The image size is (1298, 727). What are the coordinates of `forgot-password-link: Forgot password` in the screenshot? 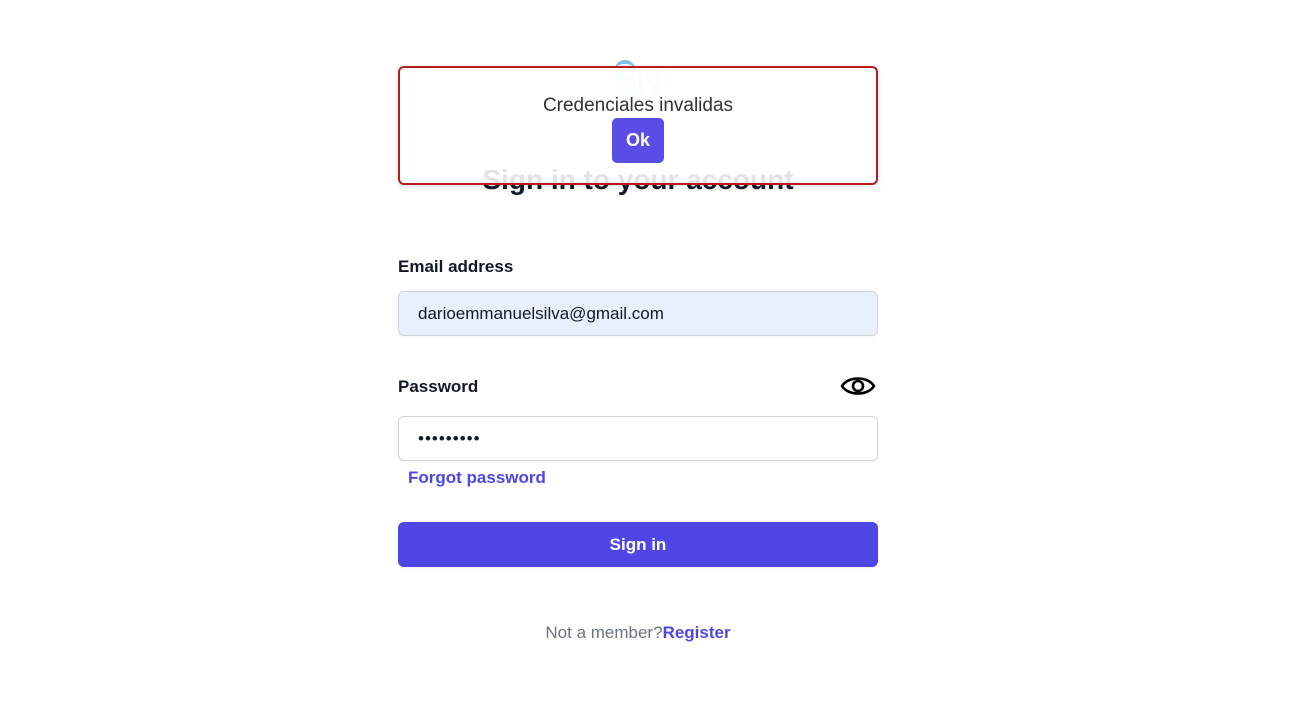 It's located at (477, 478).